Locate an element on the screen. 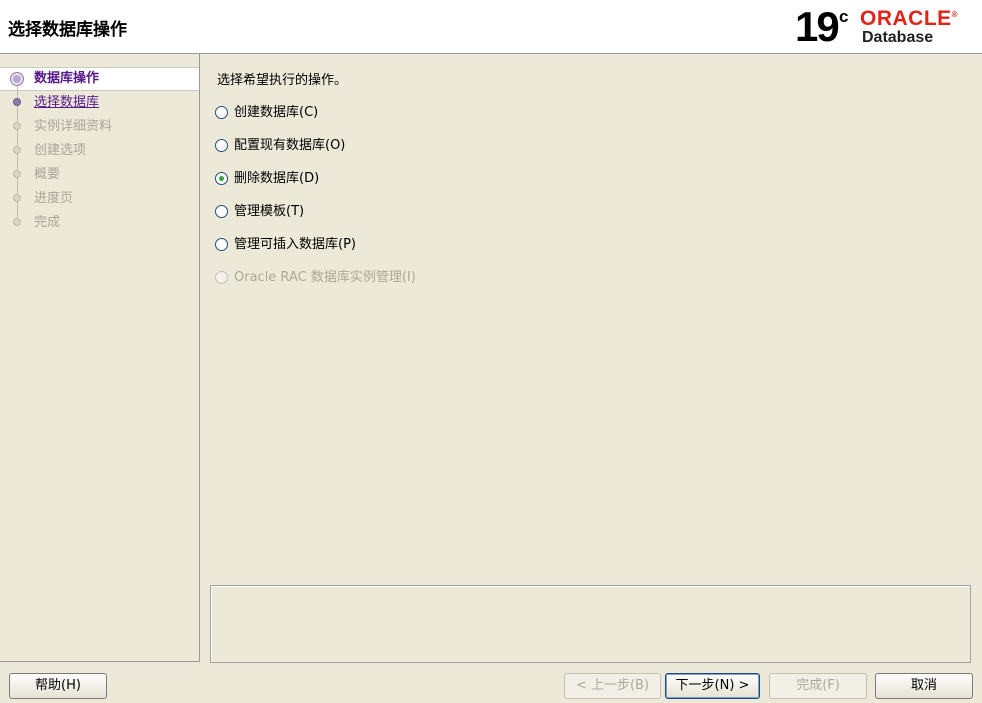 Image resolution: width=982 pixels, height=703 pixels. step-database-operation: 数据库操作 is located at coordinates (99, 80).